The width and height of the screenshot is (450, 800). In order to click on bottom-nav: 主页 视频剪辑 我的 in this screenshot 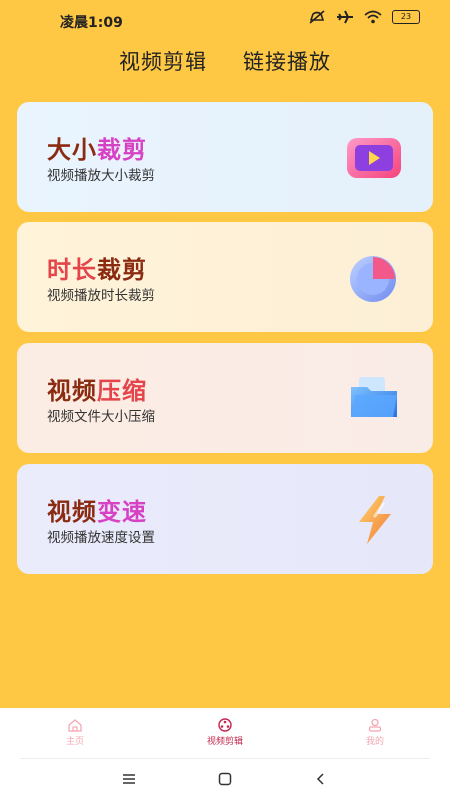, I will do `click(225, 732)`.